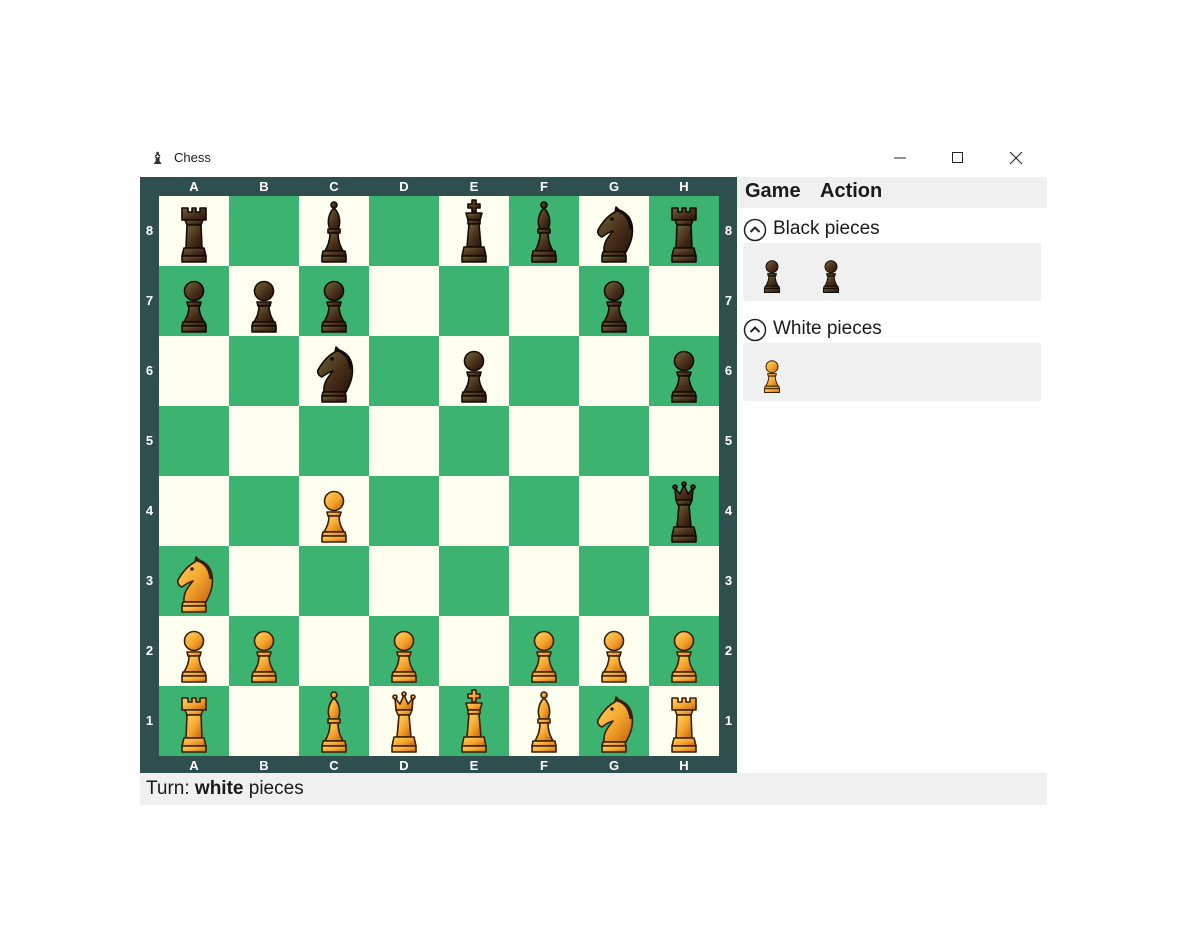  I want to click on black-captured-header: Black pieces, so click(843, 230).